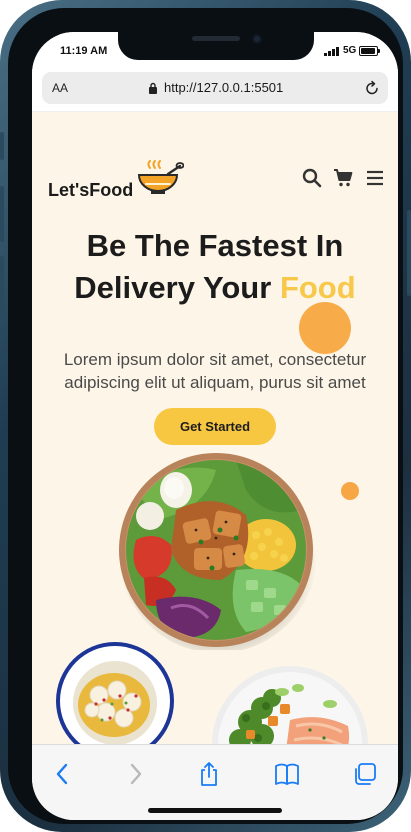 This screenshot has height=832, width=411. Describe the element at coordinates (369, 51) in the screenshot. I see `battery-icon` at that location.